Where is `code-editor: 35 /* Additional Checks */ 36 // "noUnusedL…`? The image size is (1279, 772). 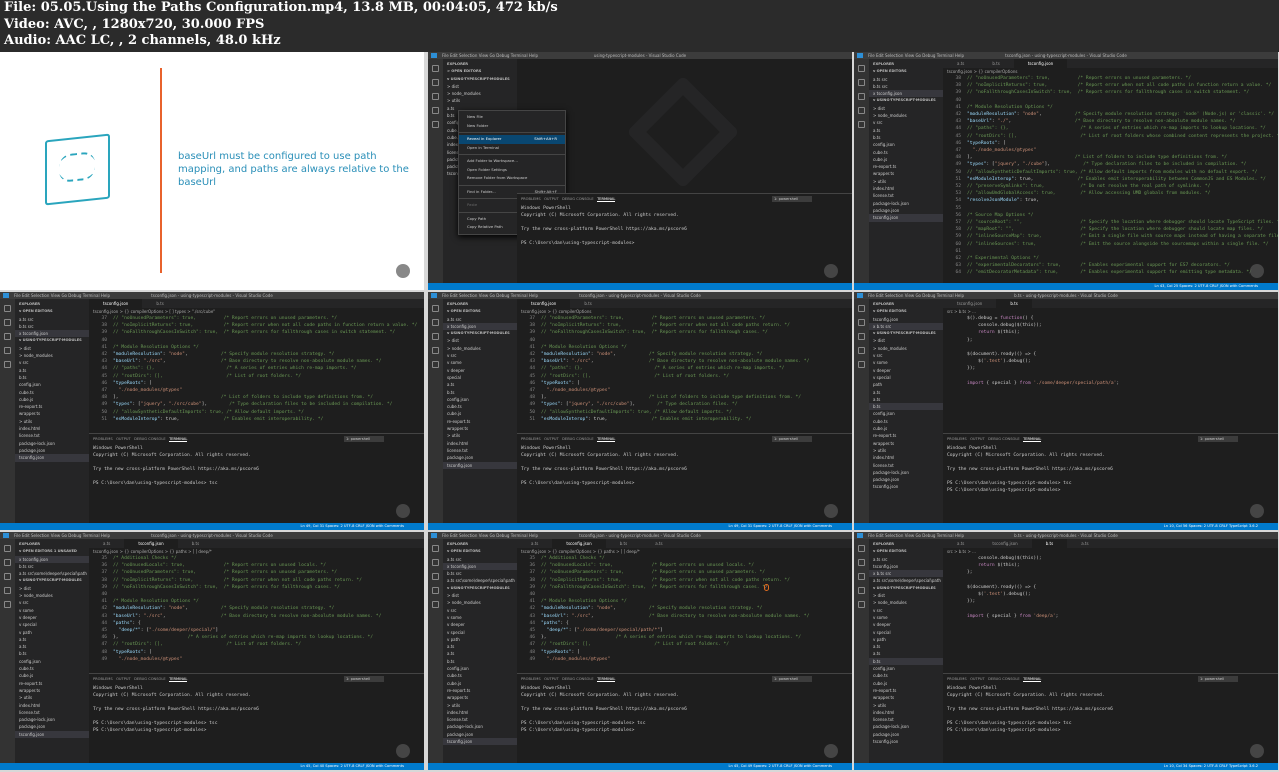 code-editor: 35 /* Additional Checks */ 36 // "noUnusedL… is located at coordinates (684, 614).